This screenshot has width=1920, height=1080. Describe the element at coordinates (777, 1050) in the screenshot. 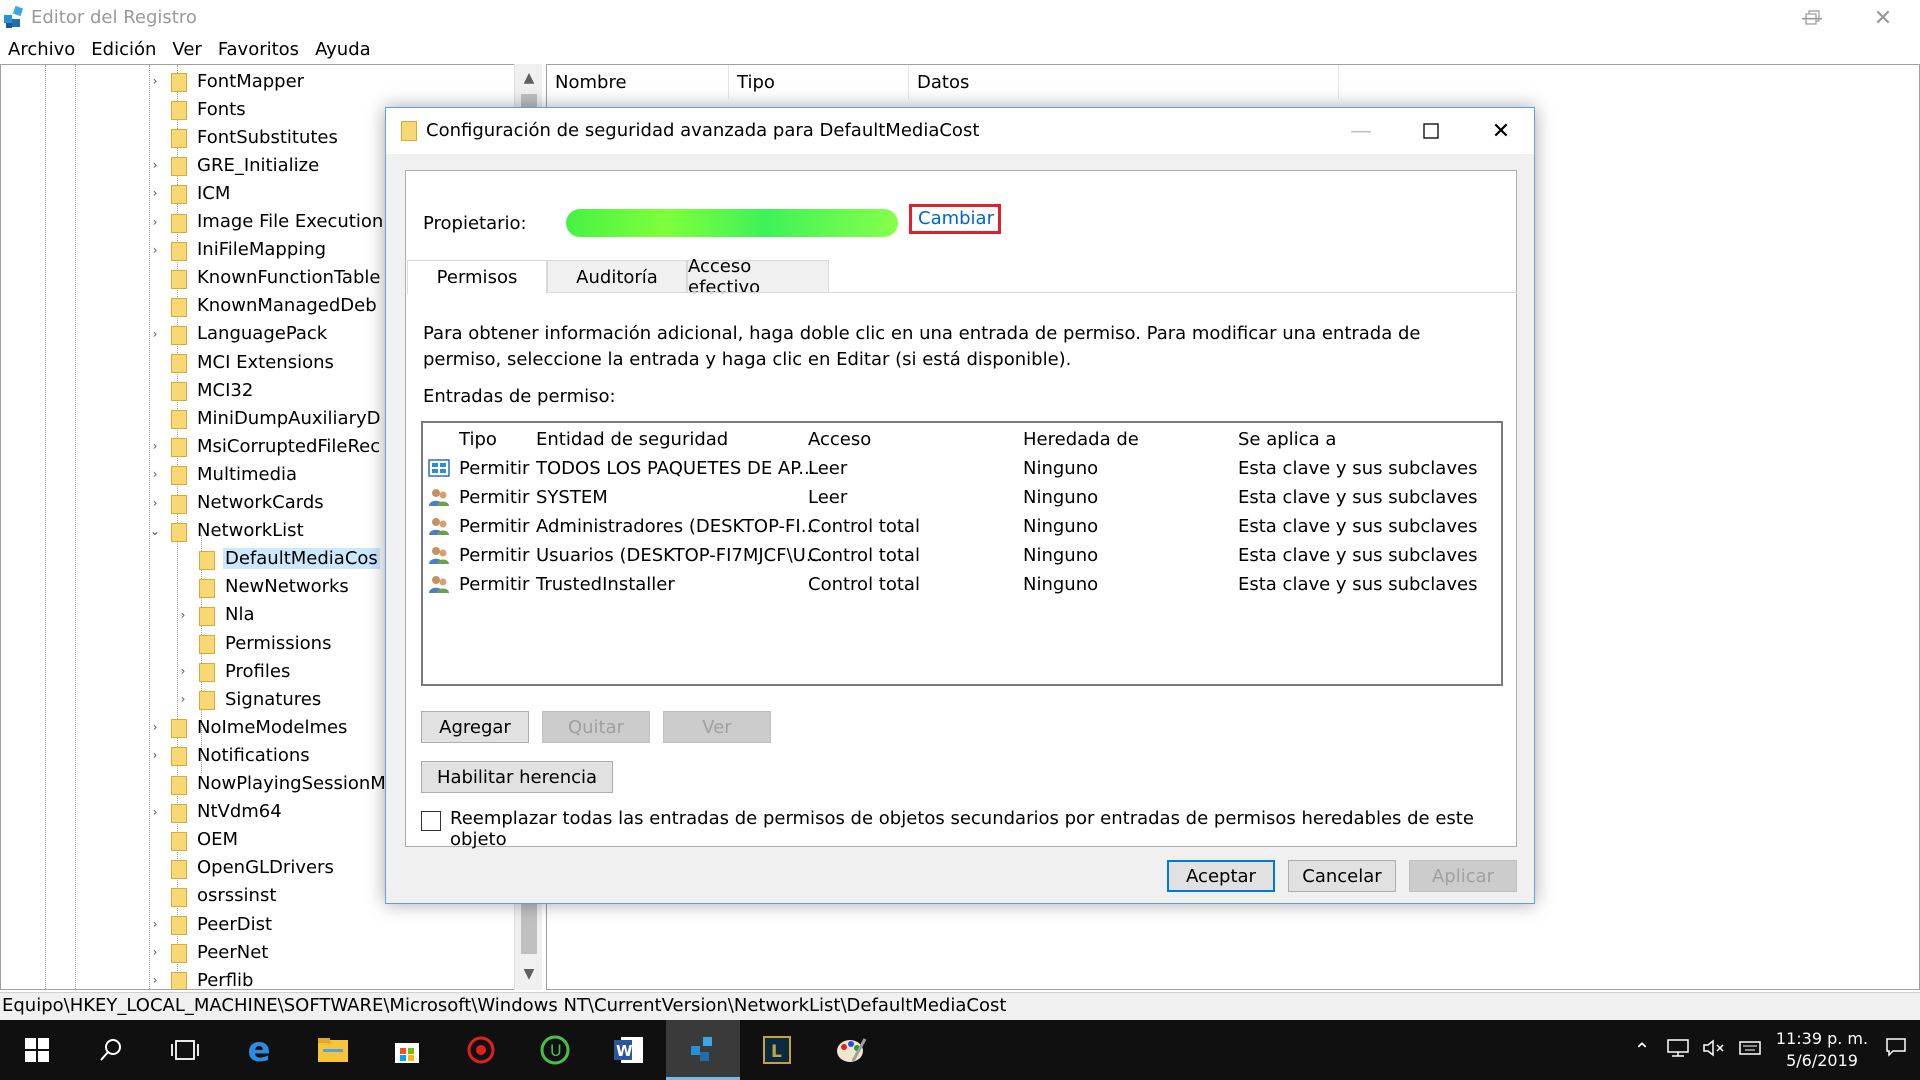

I see `taskbar-league: L` at that location.